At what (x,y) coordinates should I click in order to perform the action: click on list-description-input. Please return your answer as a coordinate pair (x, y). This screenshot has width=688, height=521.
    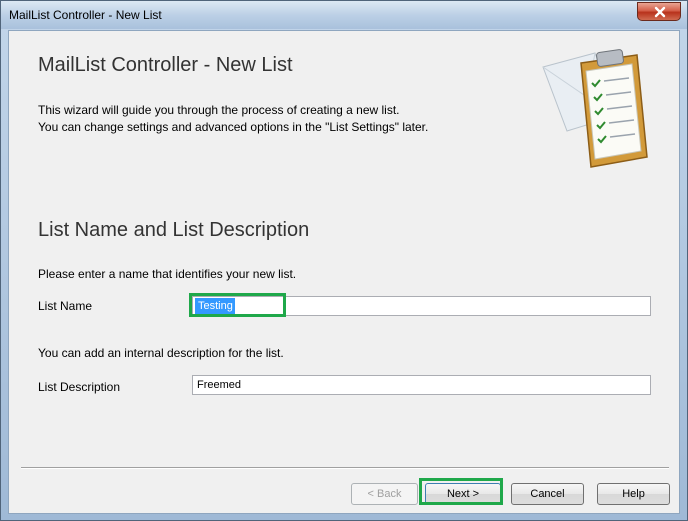
    Looking at the image, I should click on (421, 385).